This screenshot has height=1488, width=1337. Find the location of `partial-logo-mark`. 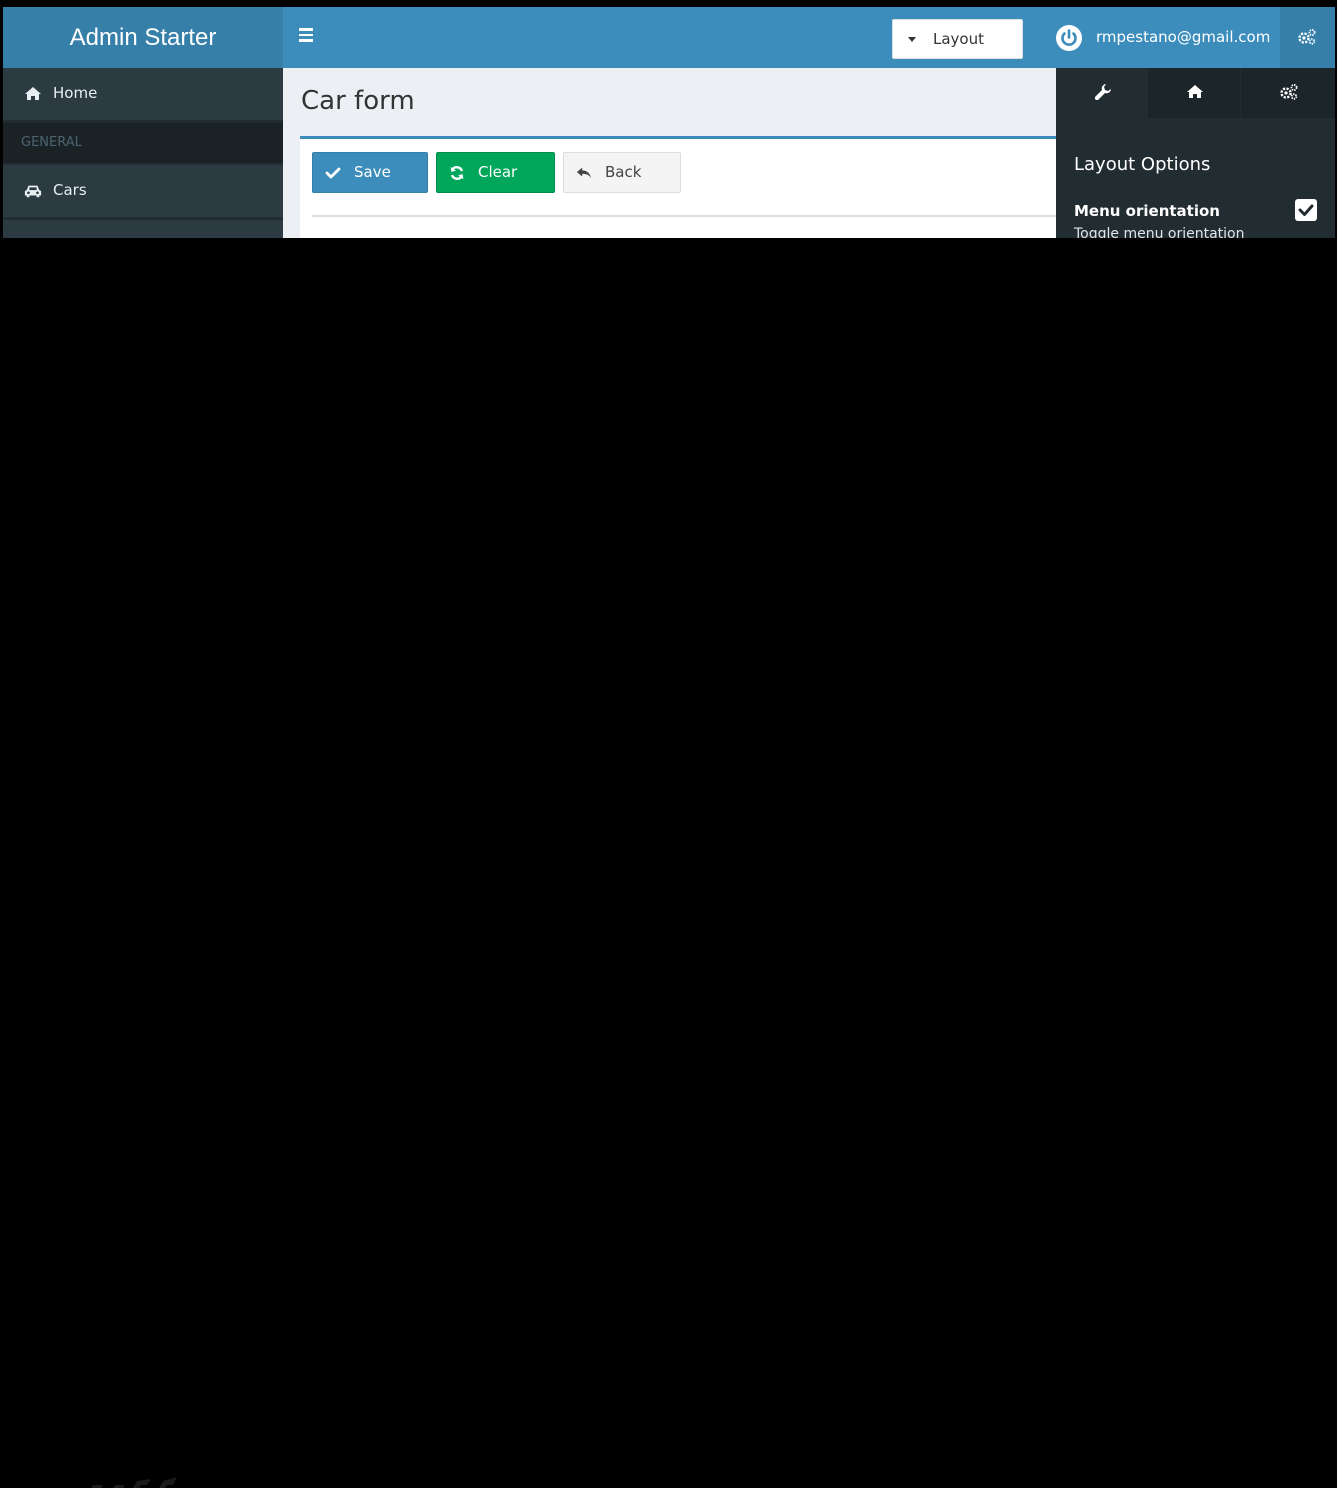

partial-logo-mark is located at coordinates (134, 1482).